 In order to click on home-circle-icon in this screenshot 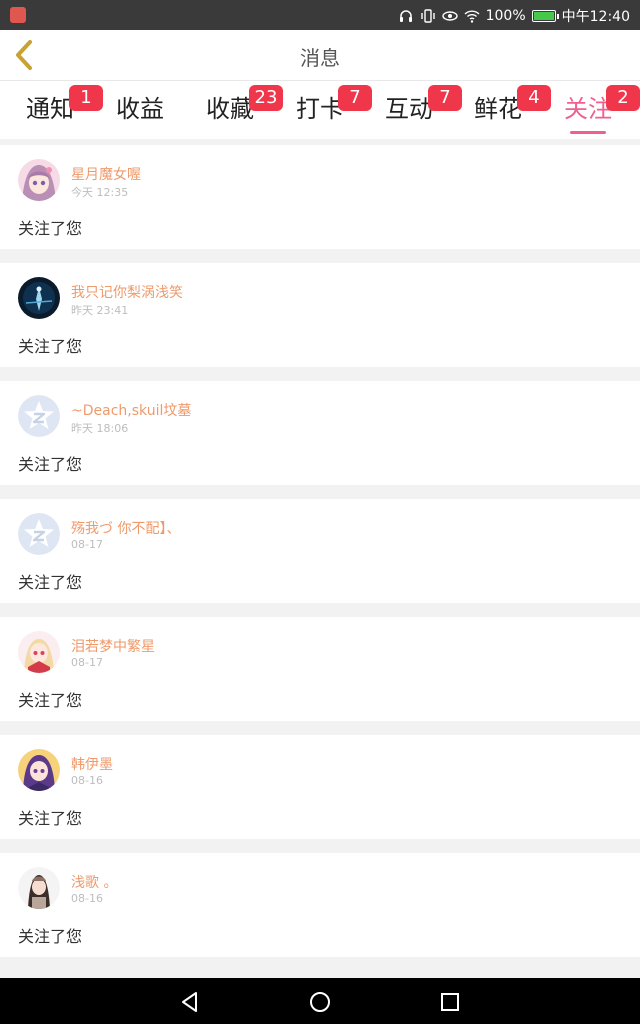, I will do `click(320, 1002)`.